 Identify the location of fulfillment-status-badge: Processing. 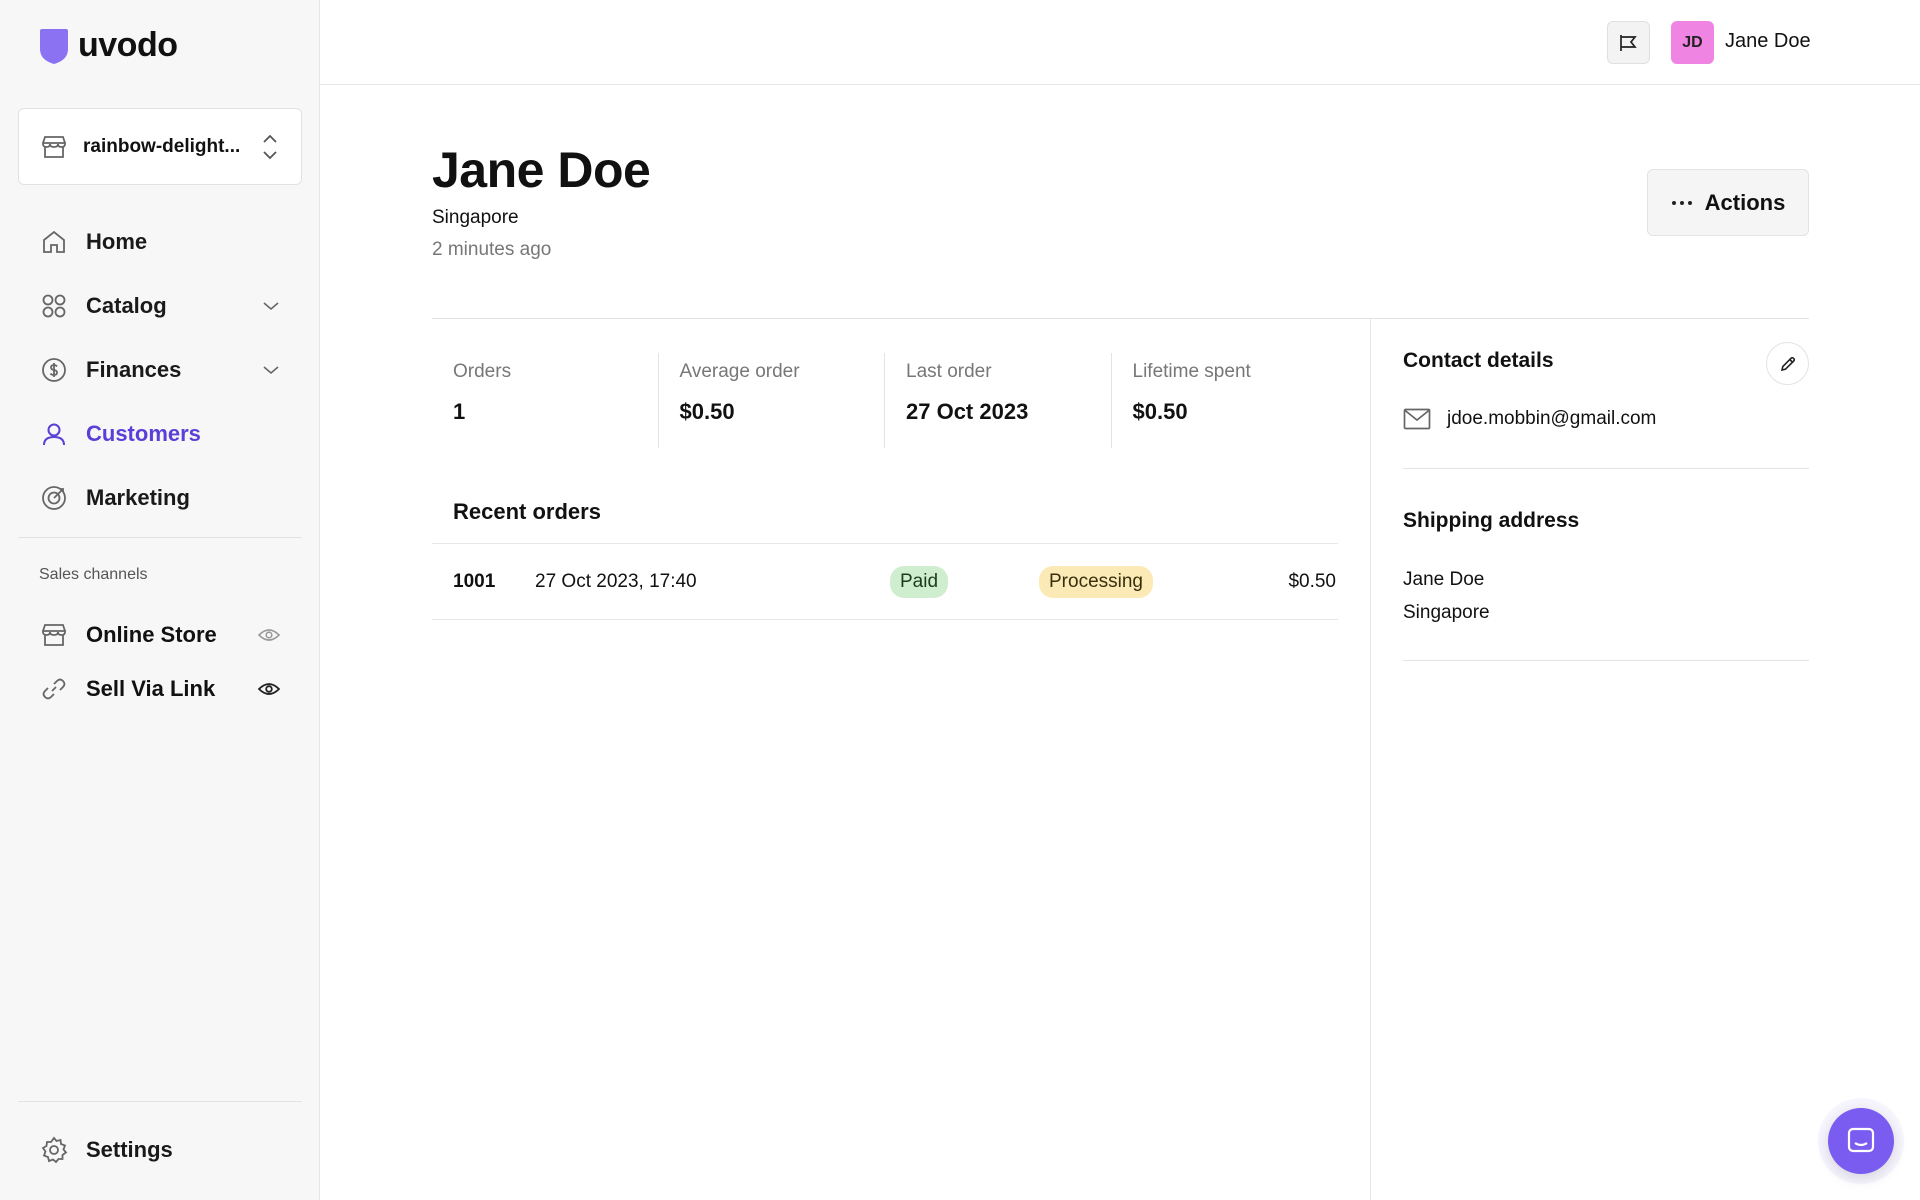
(1096, 581).